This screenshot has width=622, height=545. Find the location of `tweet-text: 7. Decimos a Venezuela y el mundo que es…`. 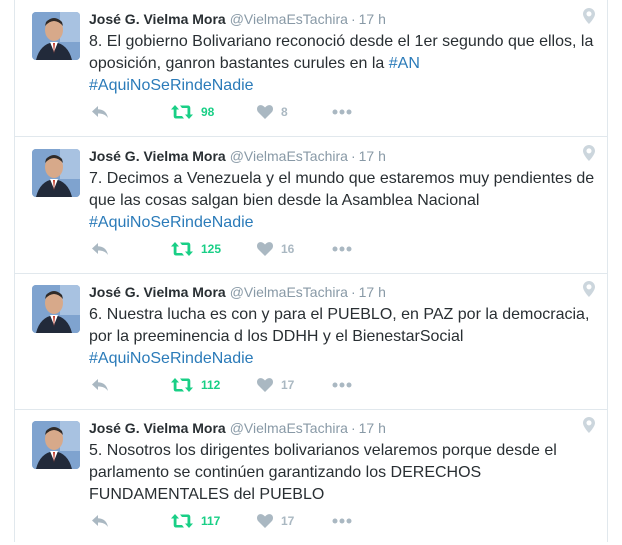

tweet-text: 7. Decimos a Venezuela y el mundo que es… is located at coordinates (344, 201).